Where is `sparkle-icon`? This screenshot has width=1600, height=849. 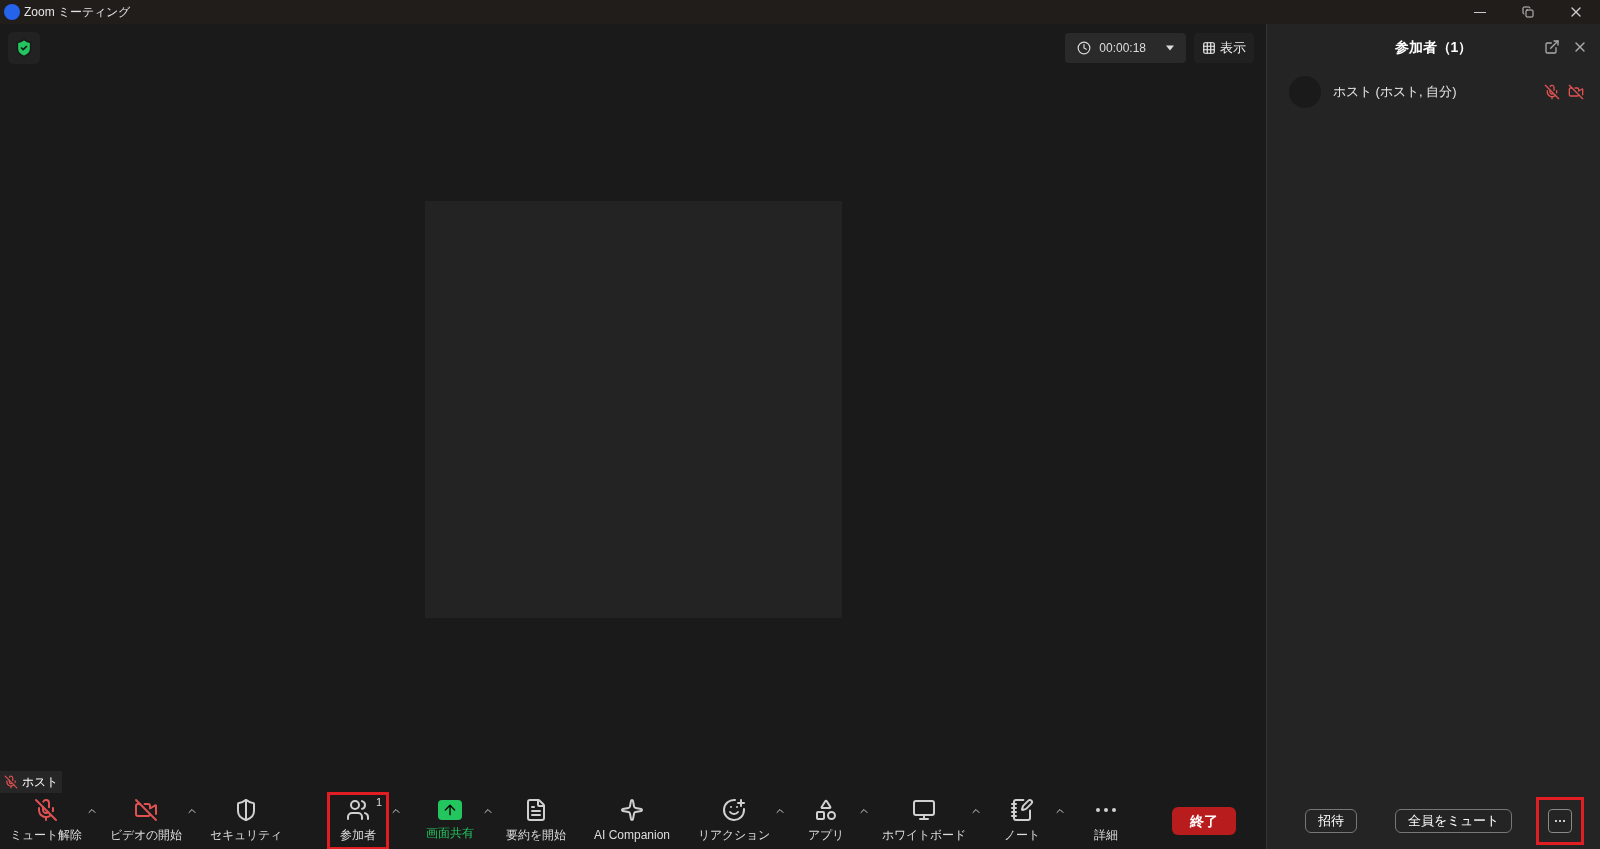 sparkle-icon is located at coordinates (632, 810).